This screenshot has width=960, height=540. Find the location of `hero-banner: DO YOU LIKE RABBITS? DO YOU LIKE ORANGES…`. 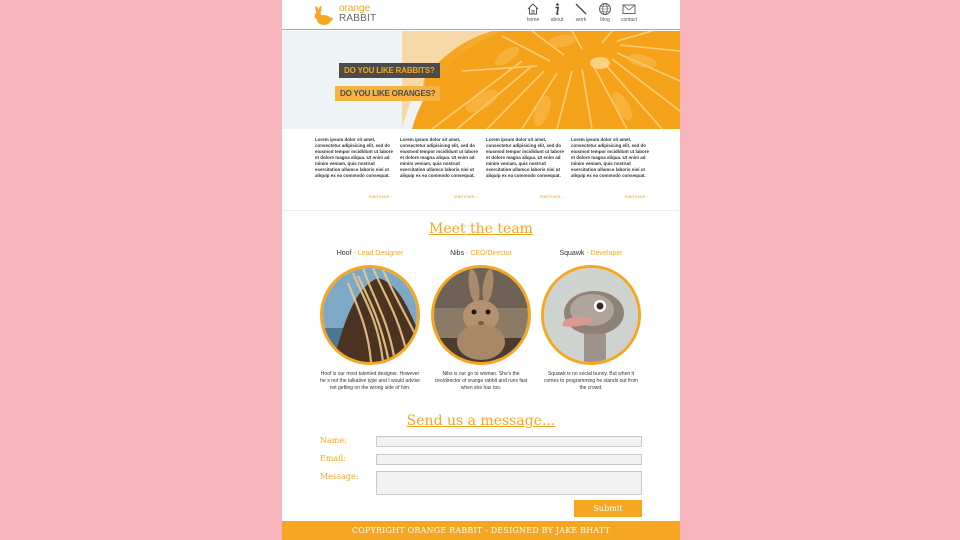

hero-banner: DO YOU LIKE RABBITS? DO YOU LIKE ORANGES… is located at coordinates (481, 80).